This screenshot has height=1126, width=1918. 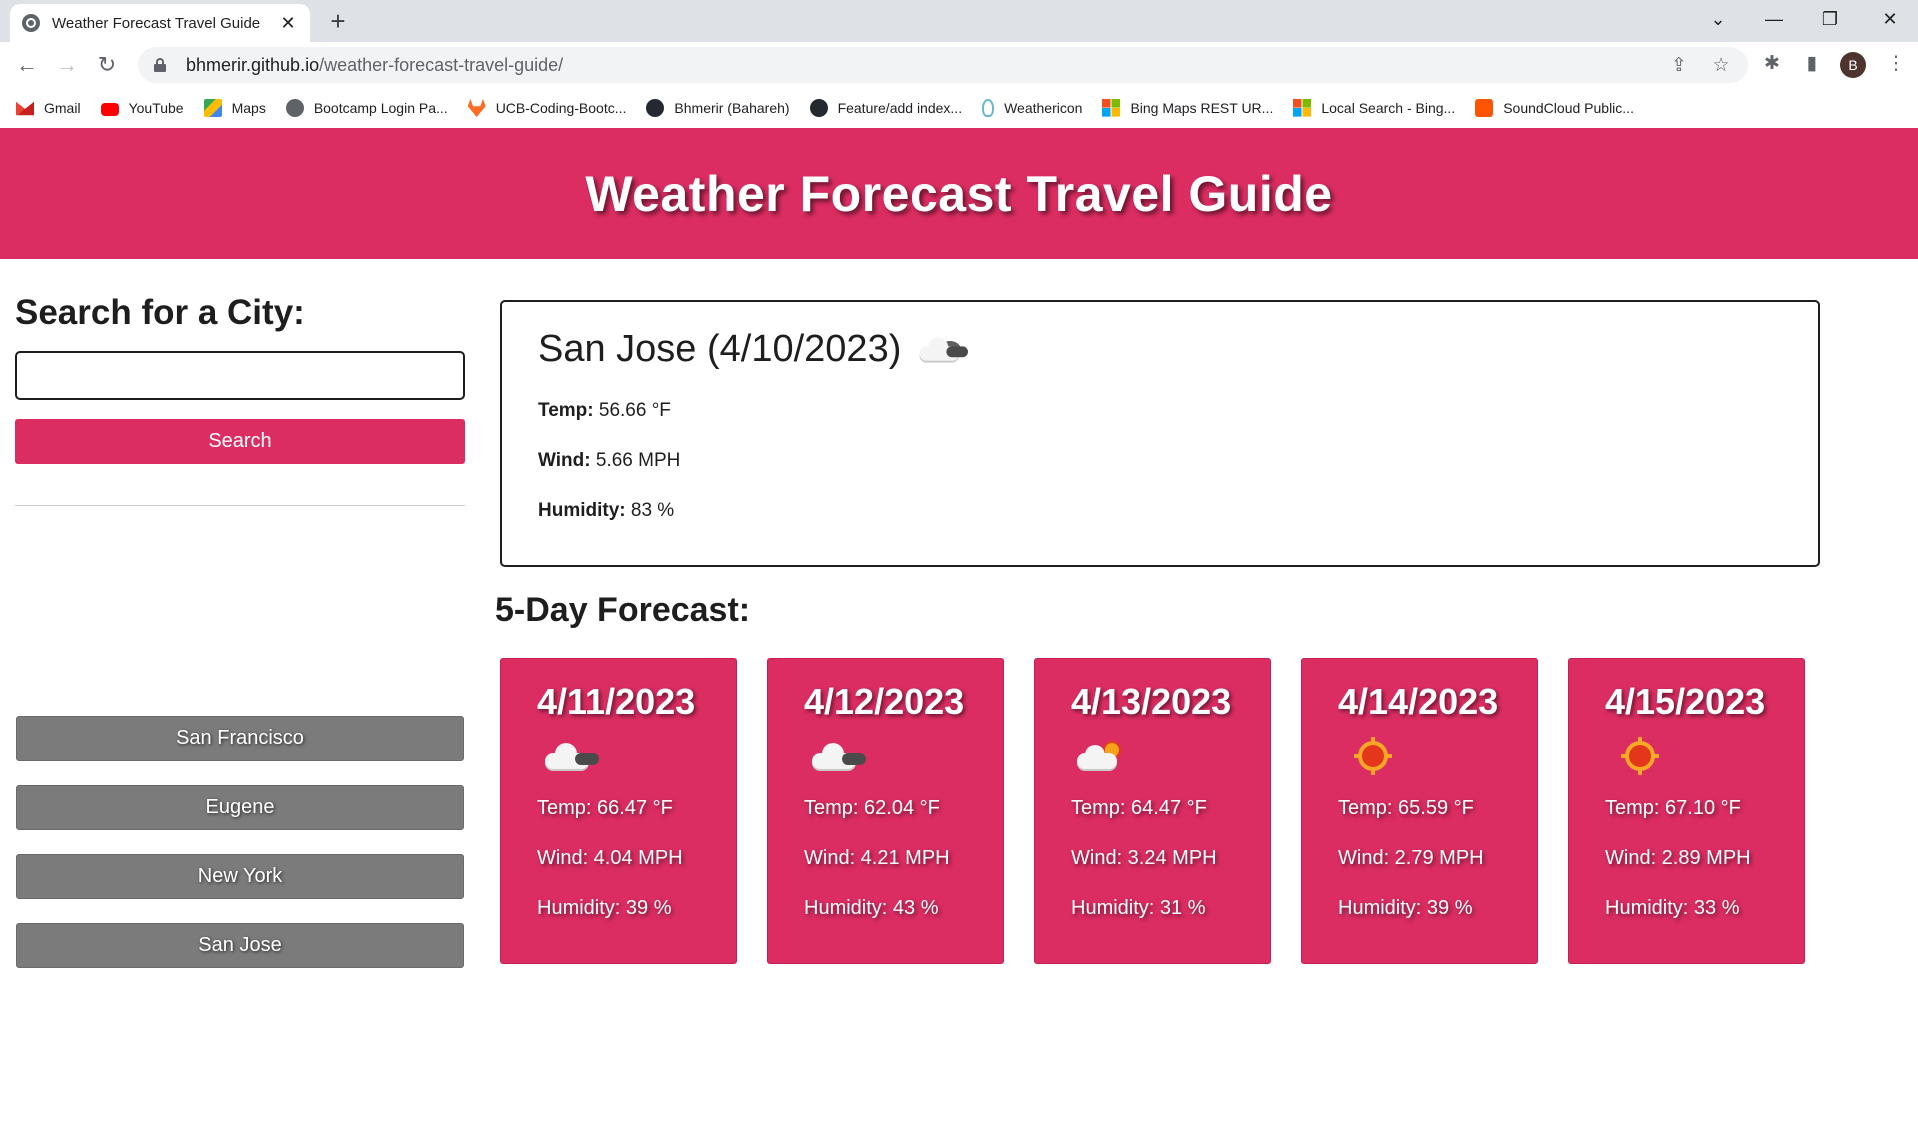 I want to click on page-title: Weather Forecast Travel Guide, so click(x=959, y=193).